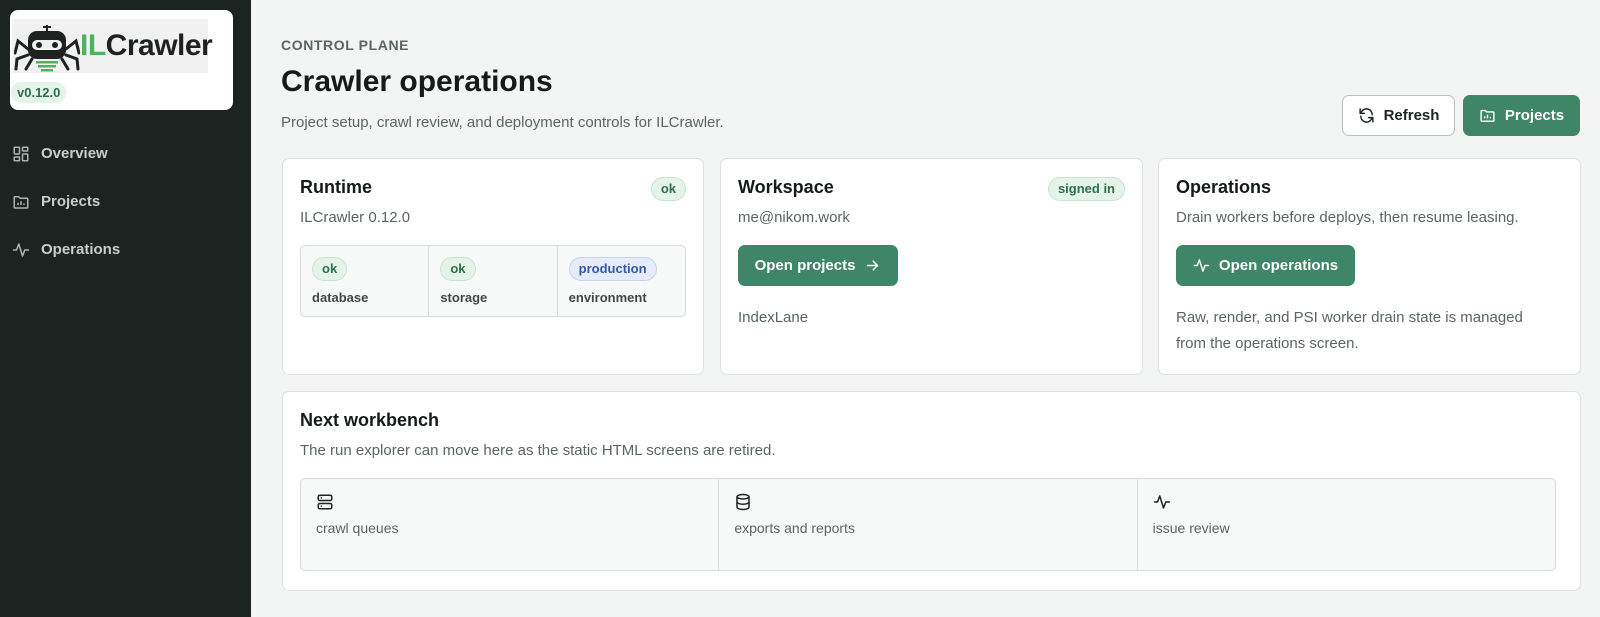  Describe the element at coordinates (21, 154) in the screenshot. I see `grid-icon` at that location.